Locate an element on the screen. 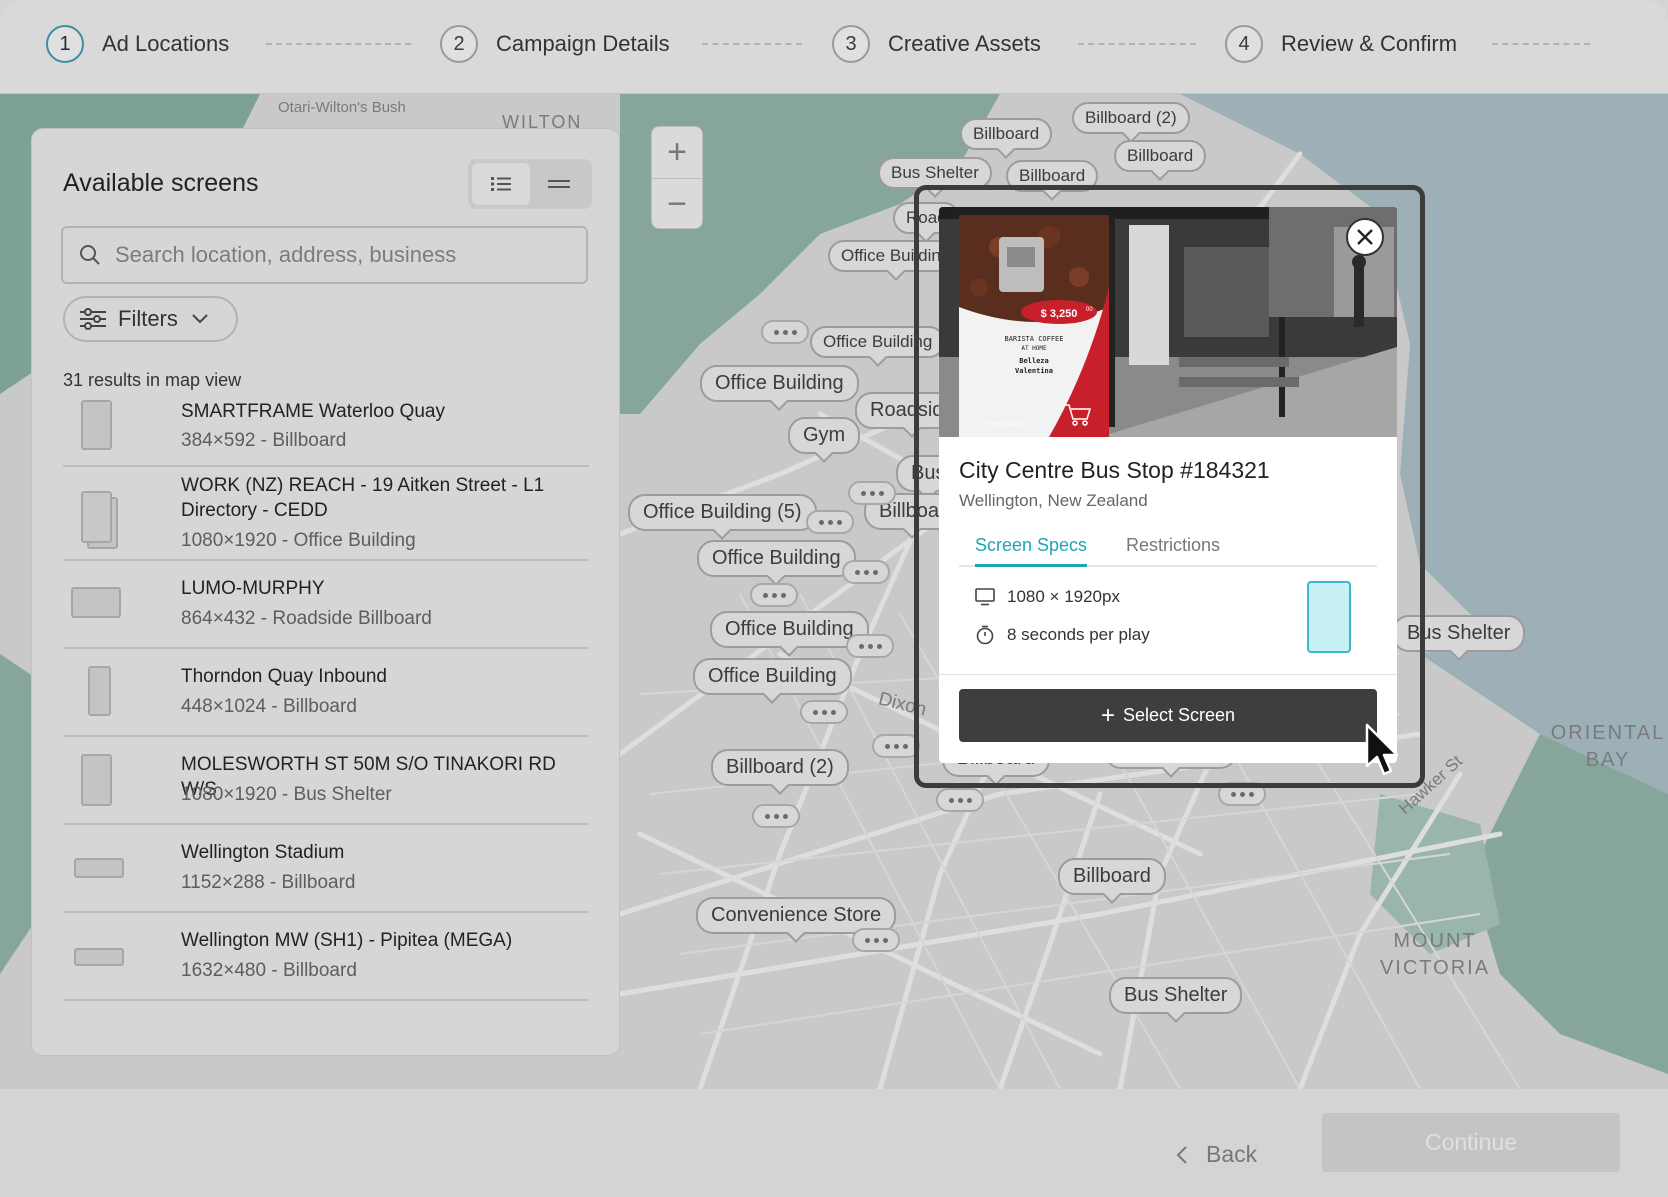  view-toggle is located at coordinates (530, 184).